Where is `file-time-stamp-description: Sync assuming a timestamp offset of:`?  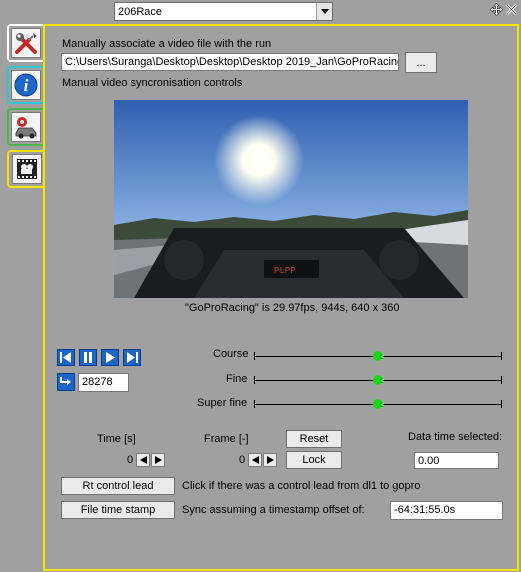 file-time-stamp-description: Sync assuming a timestamp offset of: is located at coordinates (273, 510).